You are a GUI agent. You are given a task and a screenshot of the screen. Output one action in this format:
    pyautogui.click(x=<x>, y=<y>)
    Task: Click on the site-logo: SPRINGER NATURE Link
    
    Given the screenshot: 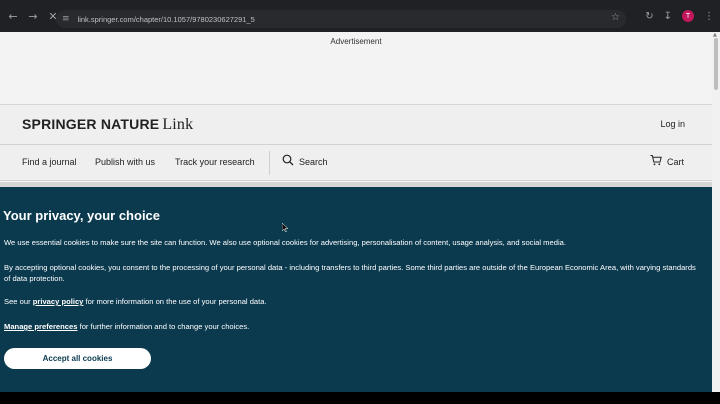 What is the action you would take?
    pyautogui.click(x=107, y=125)
    